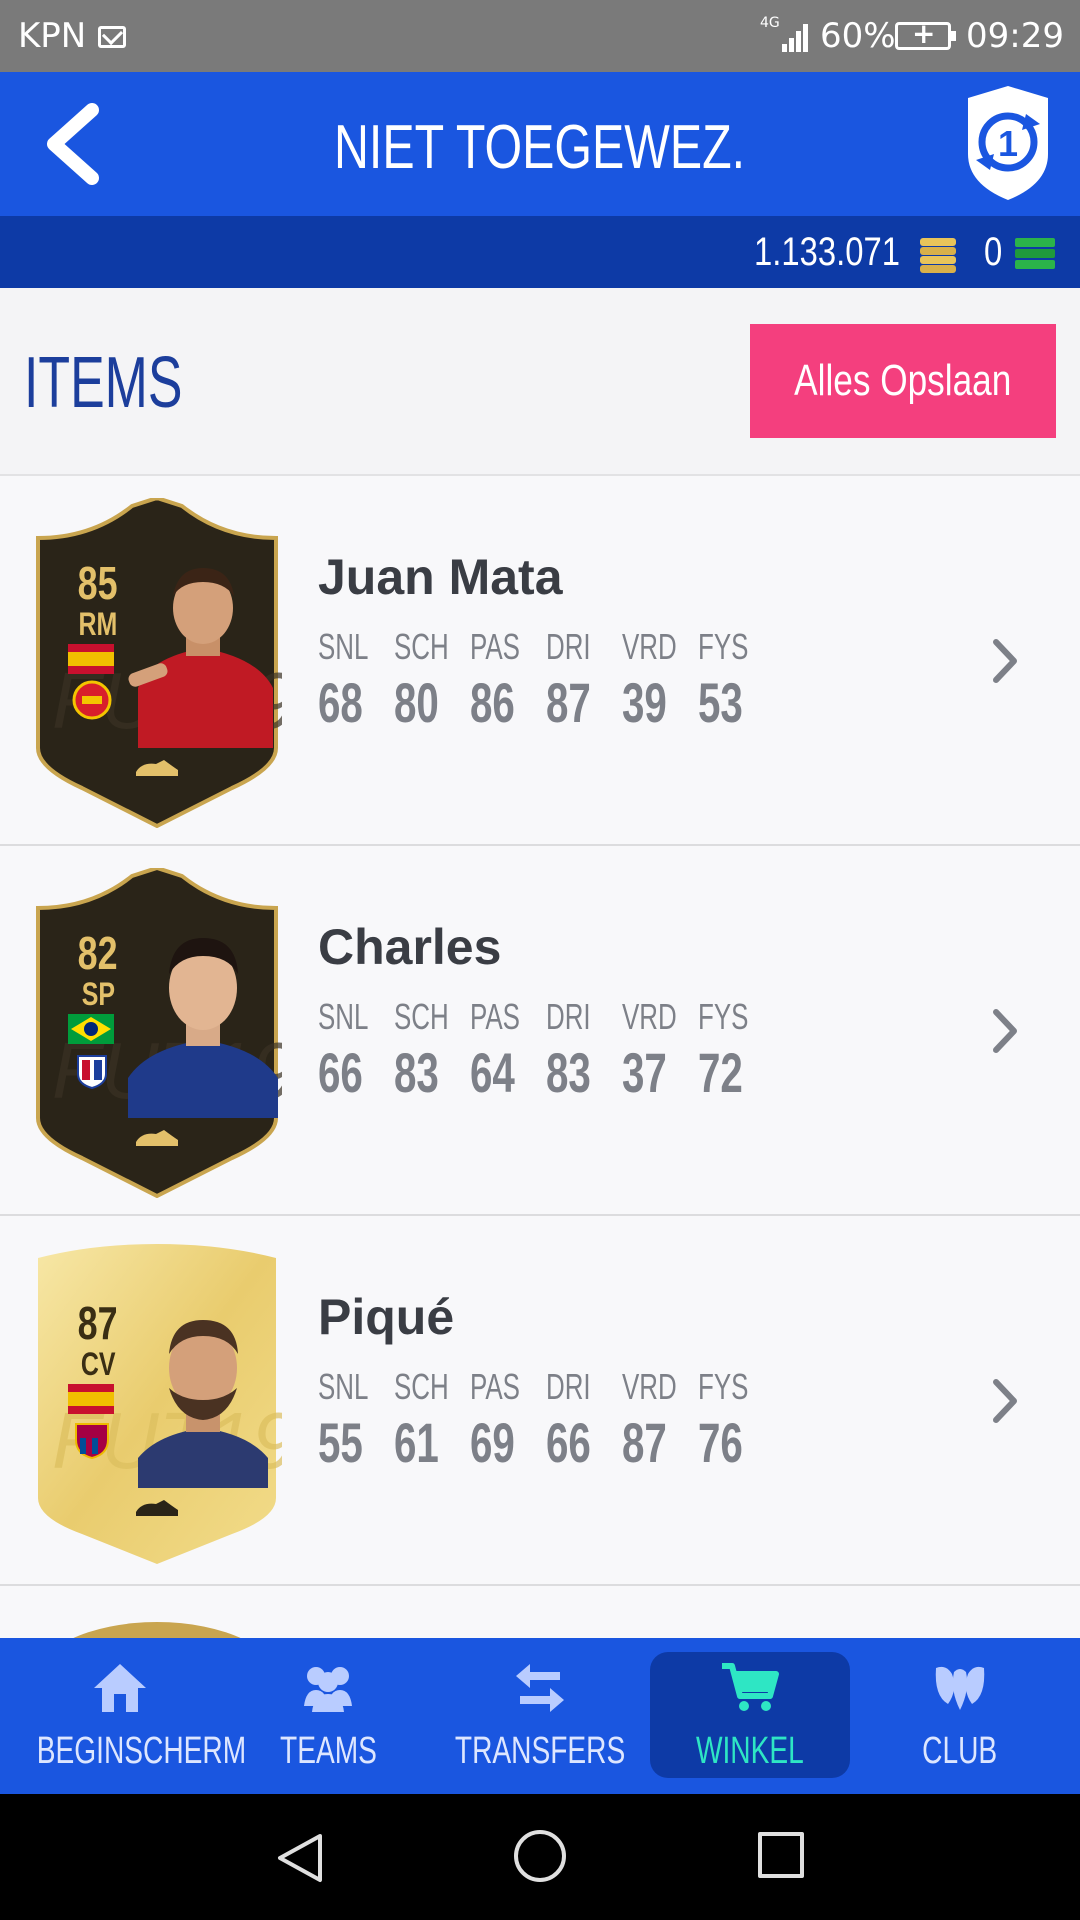 This screenshot has height=1920, width=1080. Describe the element at coordinates (300, 1858) in the screenshot. I see `system-back-icon` at that location.